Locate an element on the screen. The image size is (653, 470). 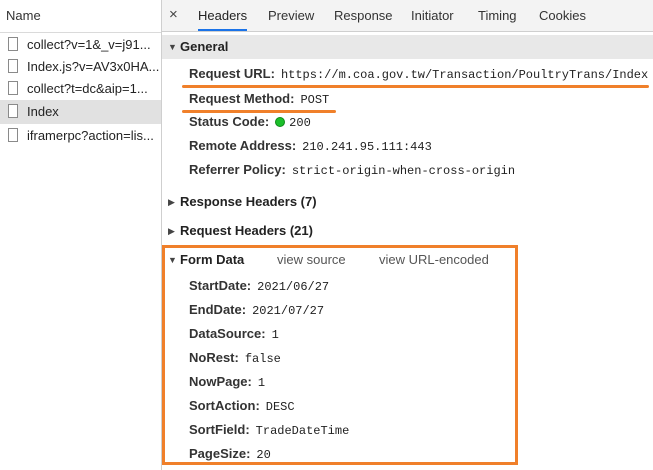
form-field-value: TradeDateTime is located at coordinates (302, 431).